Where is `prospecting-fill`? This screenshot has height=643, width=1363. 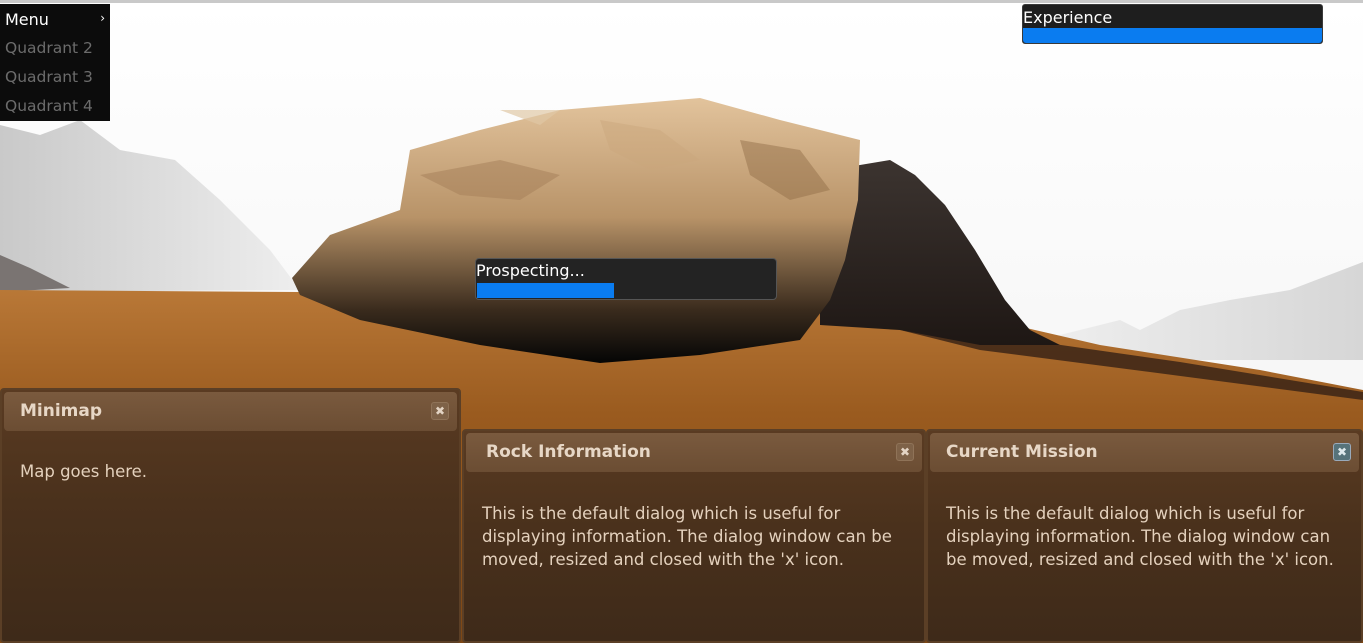
prospecting-fill is located at coordinates (546, 290).